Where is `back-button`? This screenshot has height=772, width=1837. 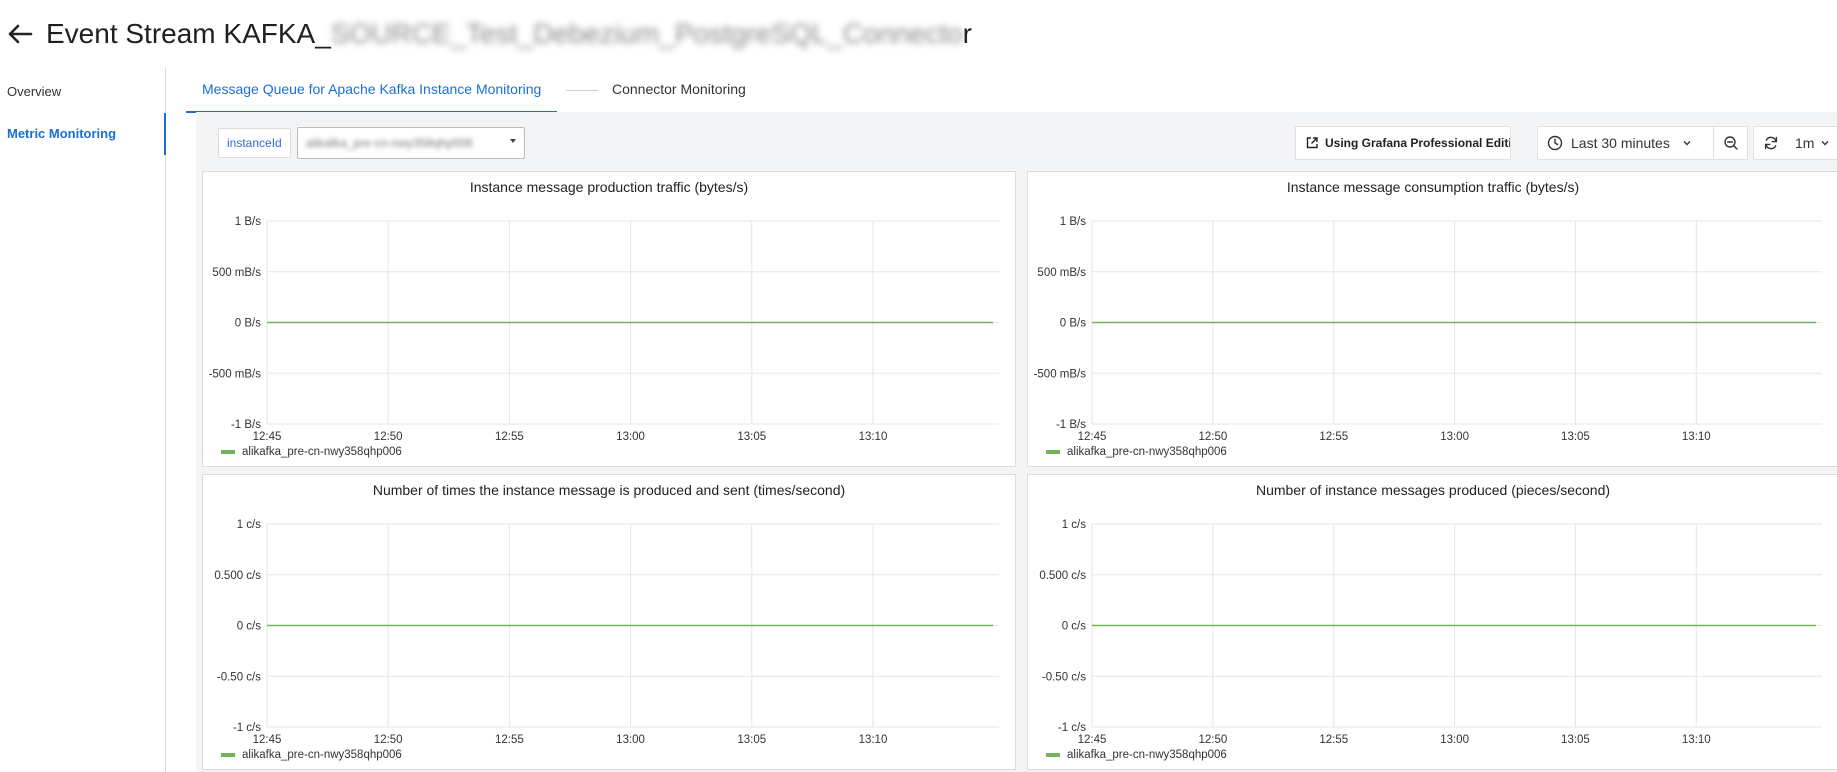
back-button is located at coordinates (20, 34).